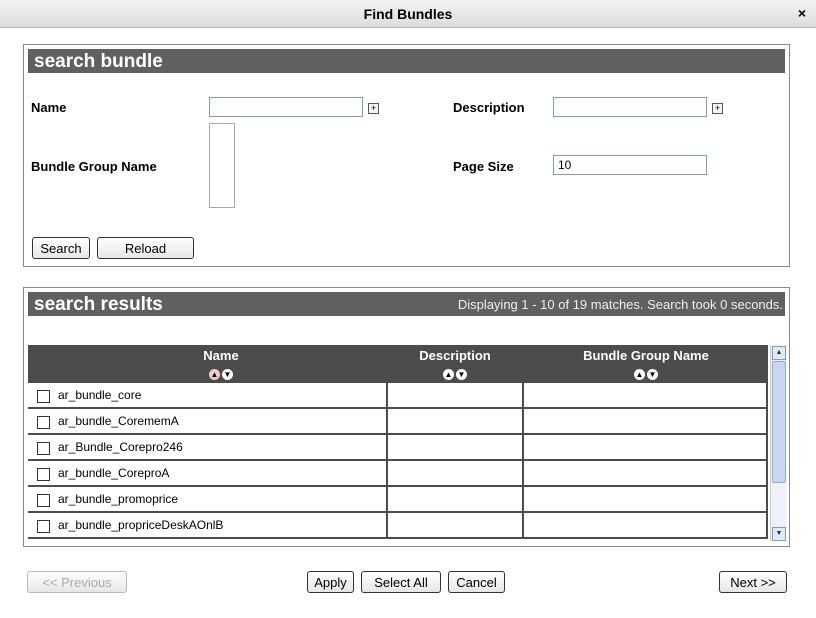  Describe the element at coordinates (779, 353) in the screenshot. I see `scroll-up-icon: ▲` at that location.